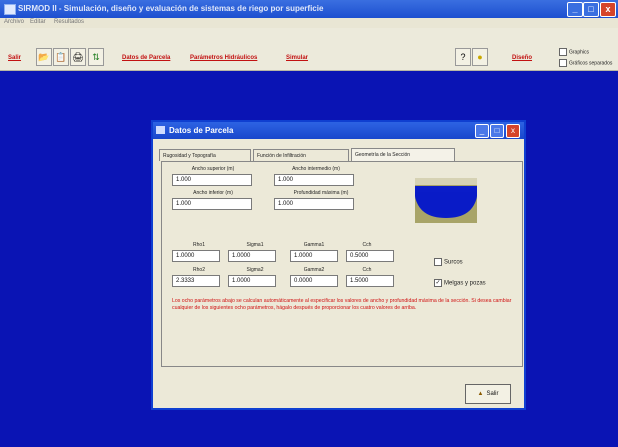  What do you see at coordinates (96, 57) in the screenshot?
I see `refresh-icon: ⇅` at bounding box center [96, 57].